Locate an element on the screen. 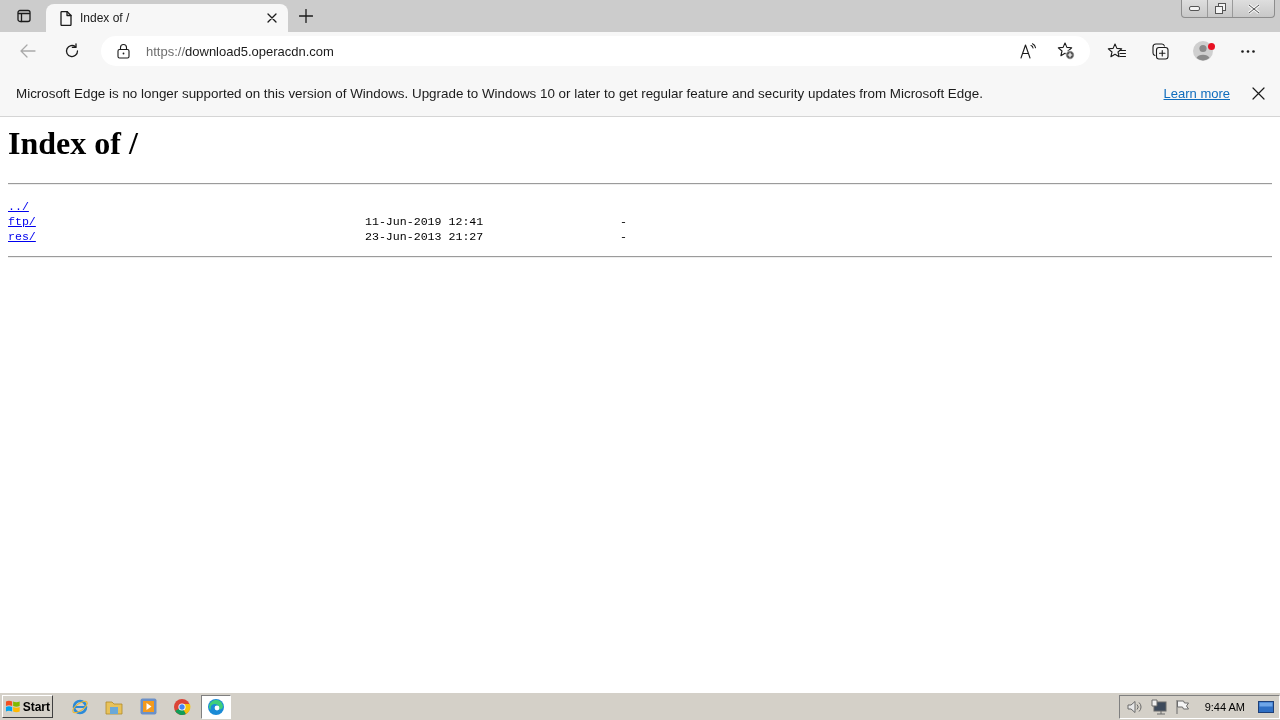  lock-icon is located at coordinates (123, 51).